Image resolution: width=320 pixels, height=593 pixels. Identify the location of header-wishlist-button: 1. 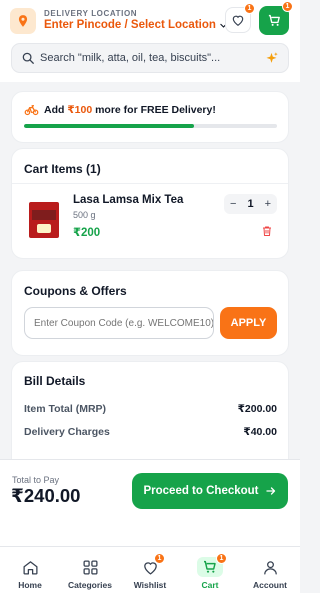
(240, 18).